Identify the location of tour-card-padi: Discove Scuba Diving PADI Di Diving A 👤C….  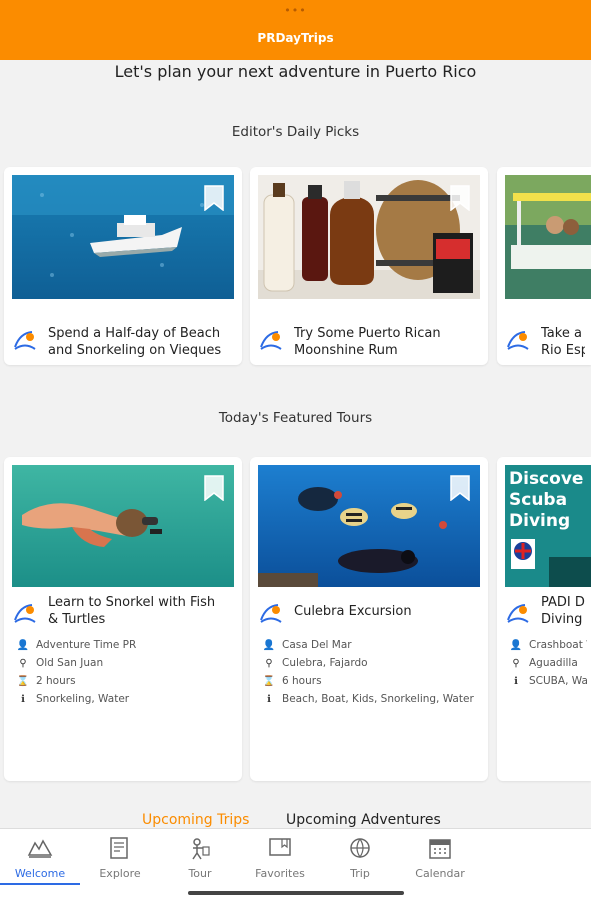
(544, 619).